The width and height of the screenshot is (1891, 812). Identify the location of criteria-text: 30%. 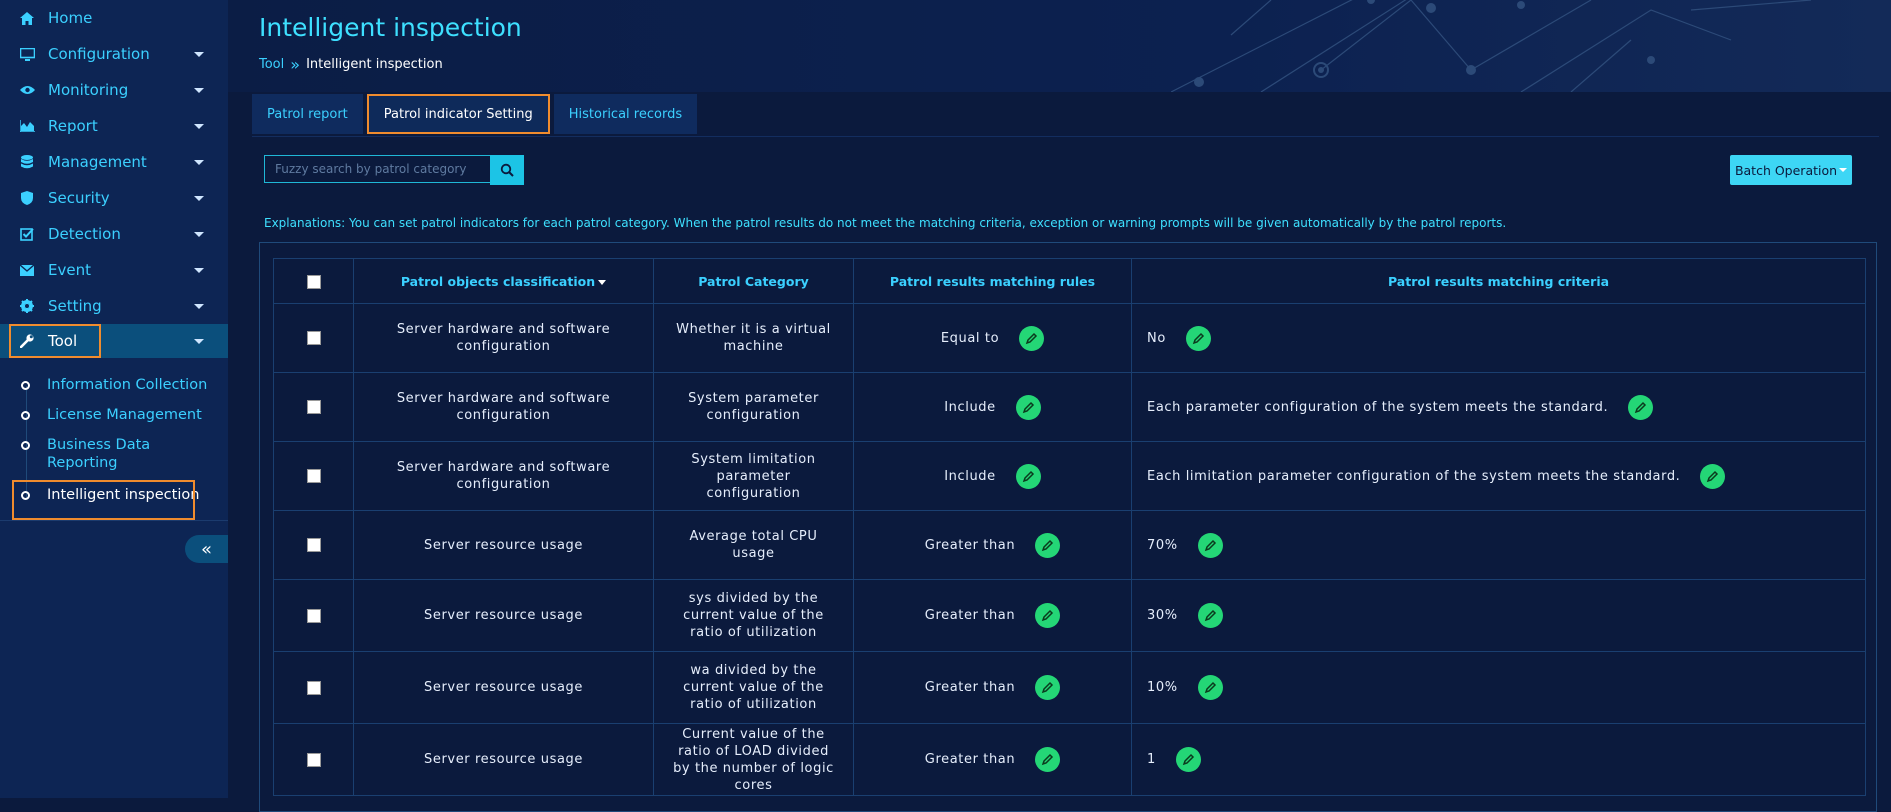
(1162, 615).